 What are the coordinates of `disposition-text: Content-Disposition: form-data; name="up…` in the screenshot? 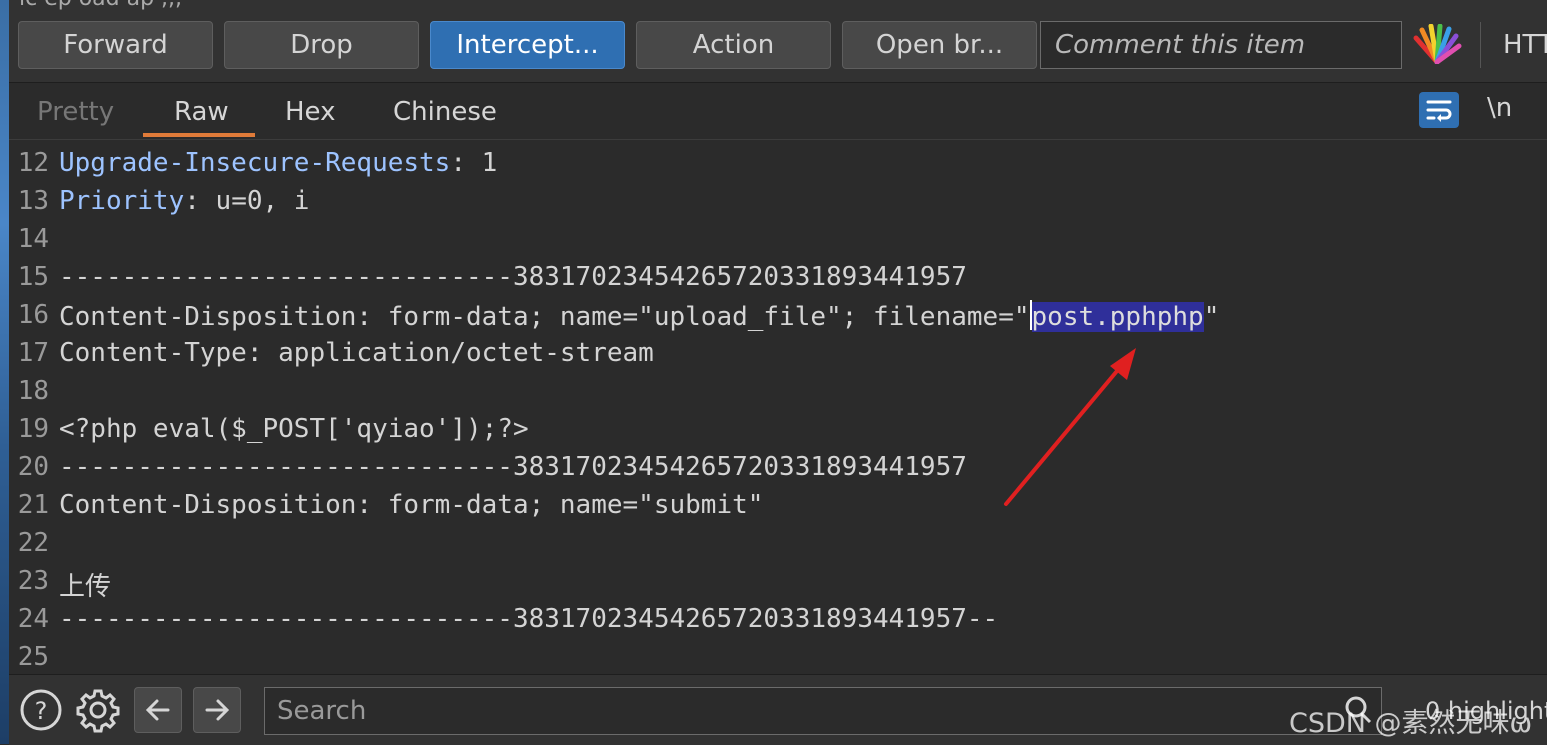 It's located at (544, 317).